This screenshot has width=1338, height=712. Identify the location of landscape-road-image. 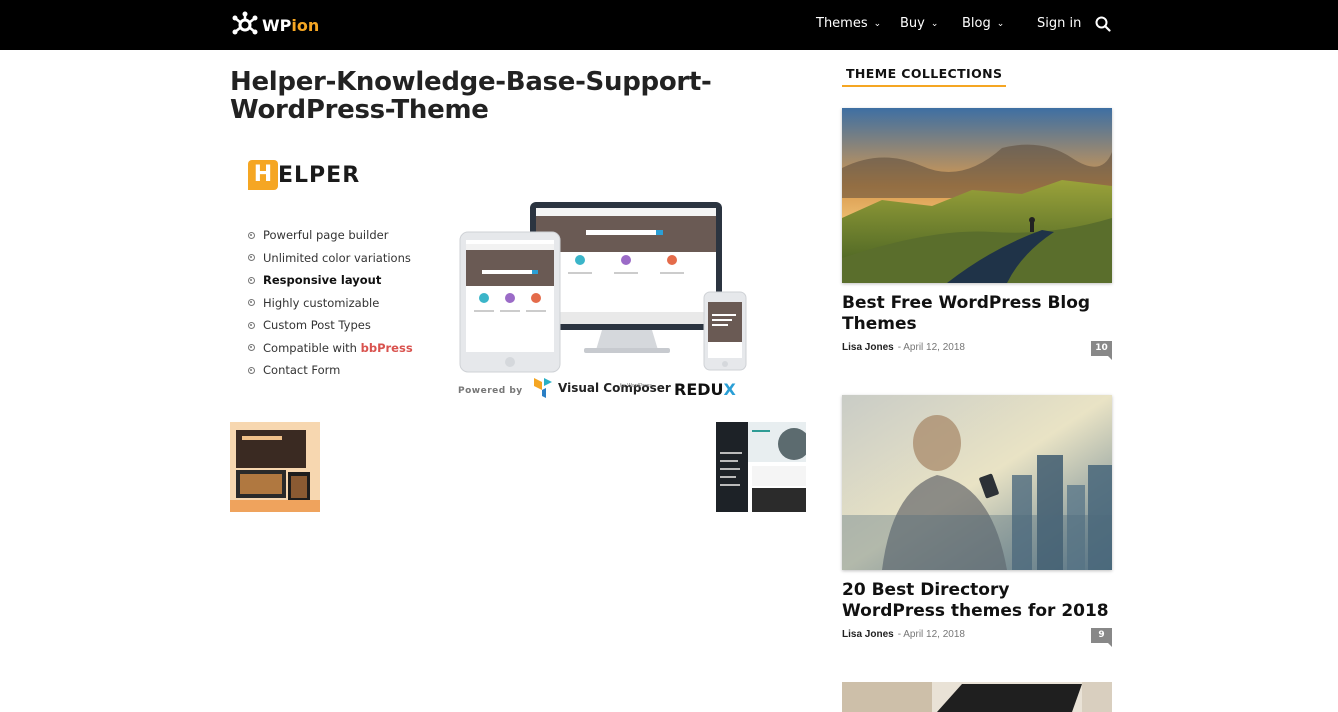
(977, 195).